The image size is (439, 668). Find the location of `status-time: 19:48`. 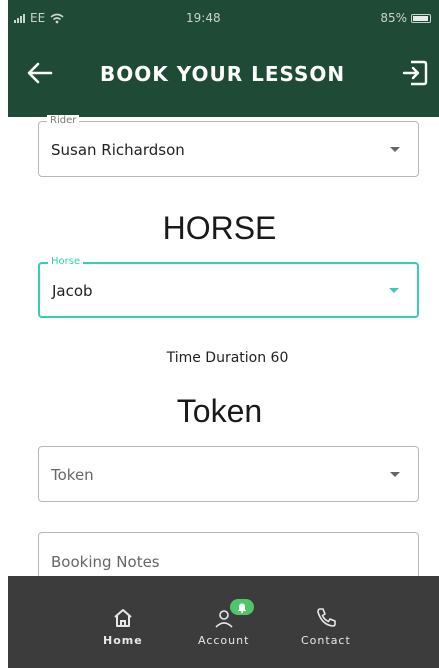

status-time: 19:48 is located at coordinates (203, 18).